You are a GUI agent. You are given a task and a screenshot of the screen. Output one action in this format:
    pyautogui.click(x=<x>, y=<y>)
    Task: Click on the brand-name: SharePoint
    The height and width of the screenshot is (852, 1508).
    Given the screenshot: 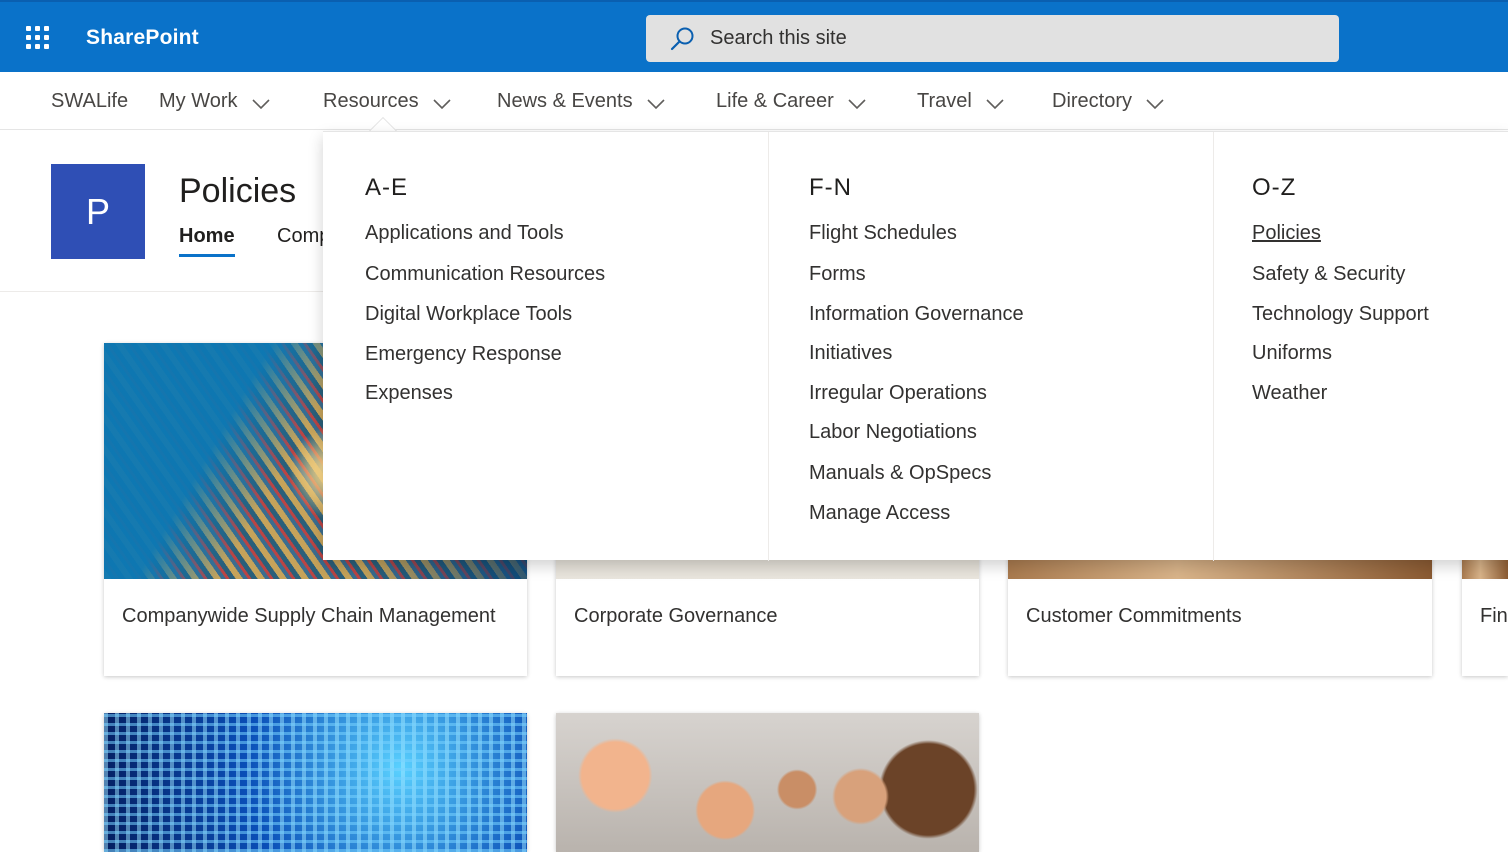 What is the action you would take?
    pyautogui.click(x=142, y=38)
    